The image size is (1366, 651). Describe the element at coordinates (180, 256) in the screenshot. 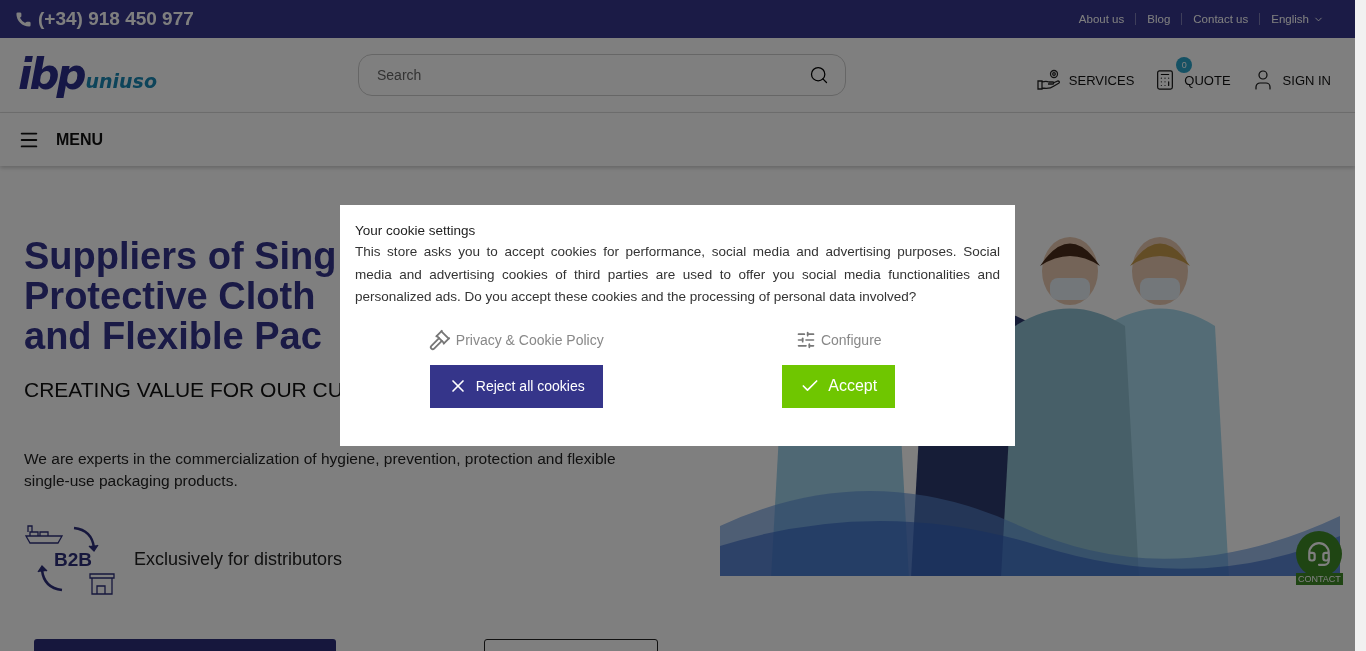

I see `hero-title: Suppliers of Sing` at that location.